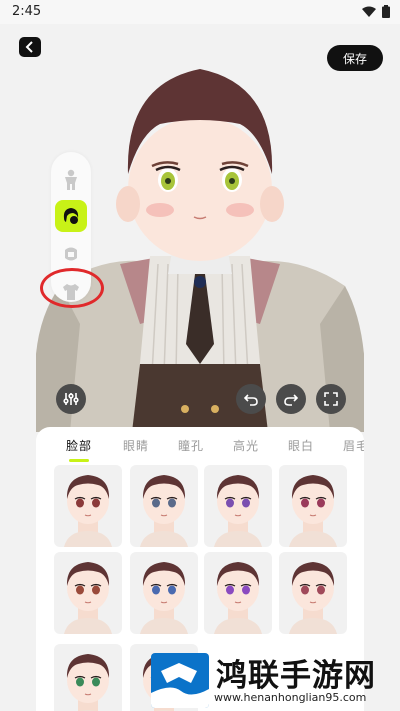 The image size is (400, 711). Describe the element at coordinates (296, 676) in the screenshot. I see `watermark-title: 鸿联手游网` at that location.